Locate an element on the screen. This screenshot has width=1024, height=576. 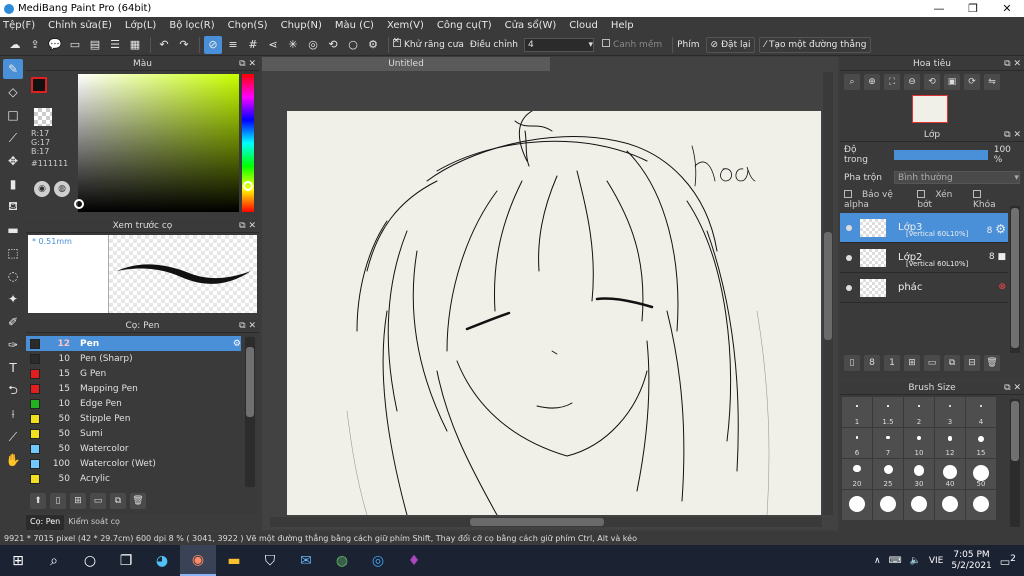
lasso-tool-icon: ◌ is located at coordinates (13, 276).